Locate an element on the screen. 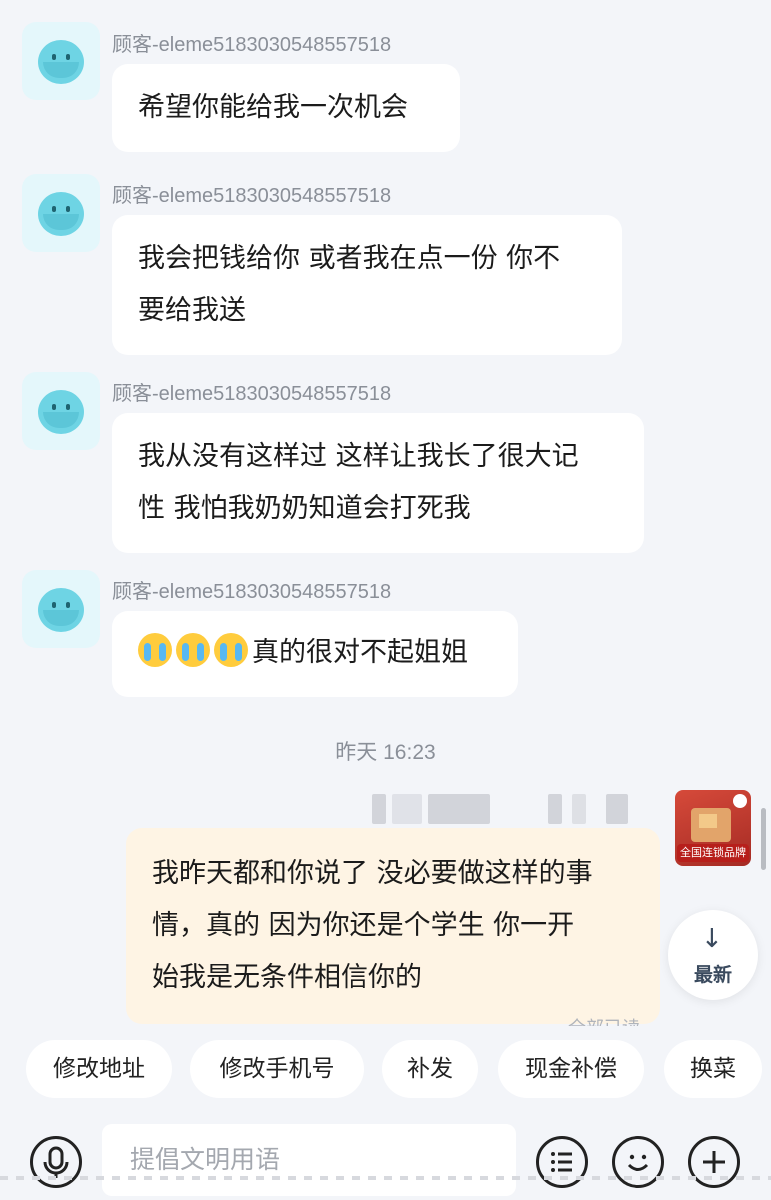 Image resolution: width=771 pixels, height=1200 pixels. message-text: 始我是无条件相信你的 is located at coordinates (287, 977).